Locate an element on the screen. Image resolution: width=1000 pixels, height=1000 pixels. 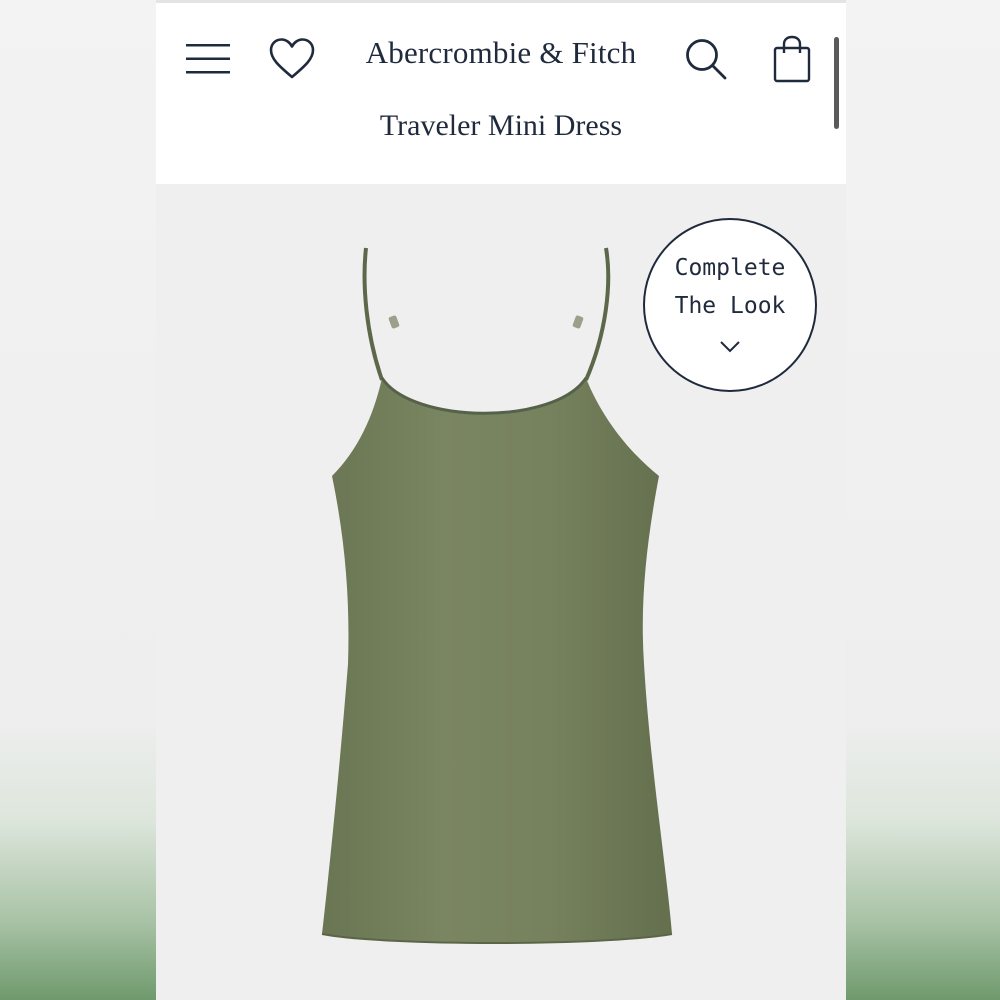
site-header: Abercrombie & Fitch Traveler Mini Dress is located at coordinates (501, 92).